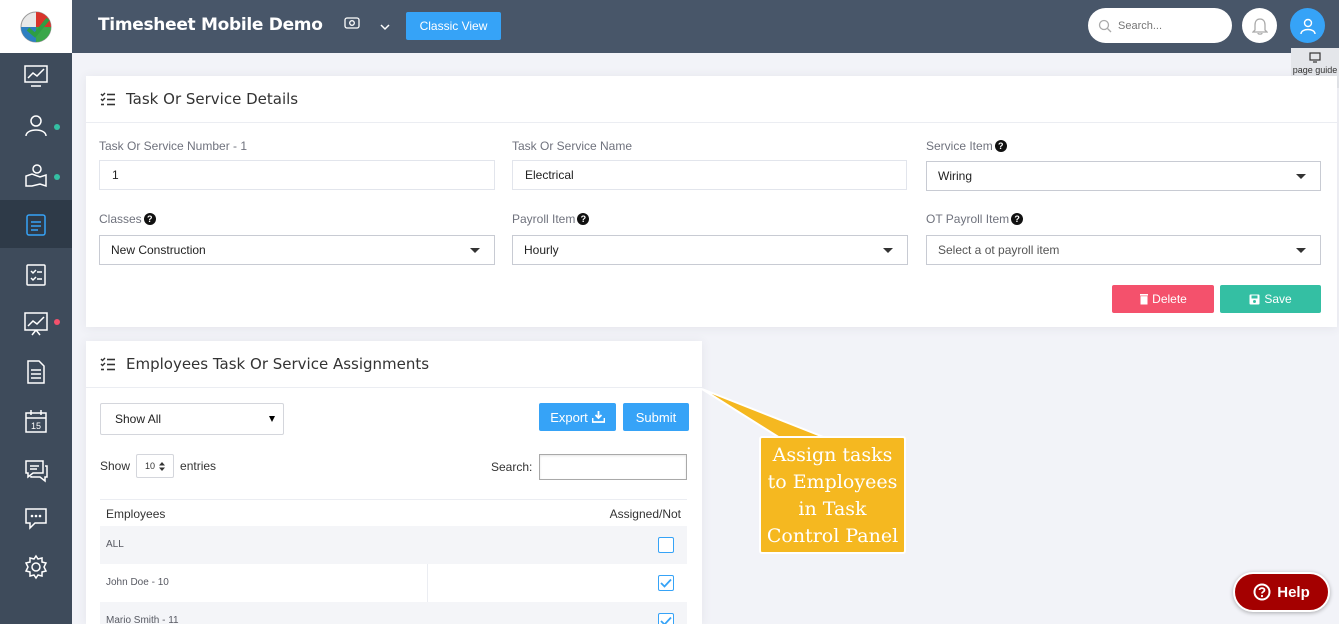  Describe the element at coordinates (512, 467) in the screenshot. I see `table-search-label: Search:` at that location.